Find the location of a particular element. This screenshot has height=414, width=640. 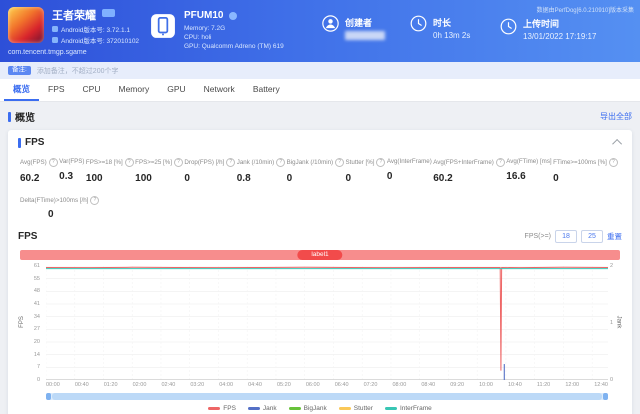

fps-threshold-low-input is located at coordinates (566, 236).